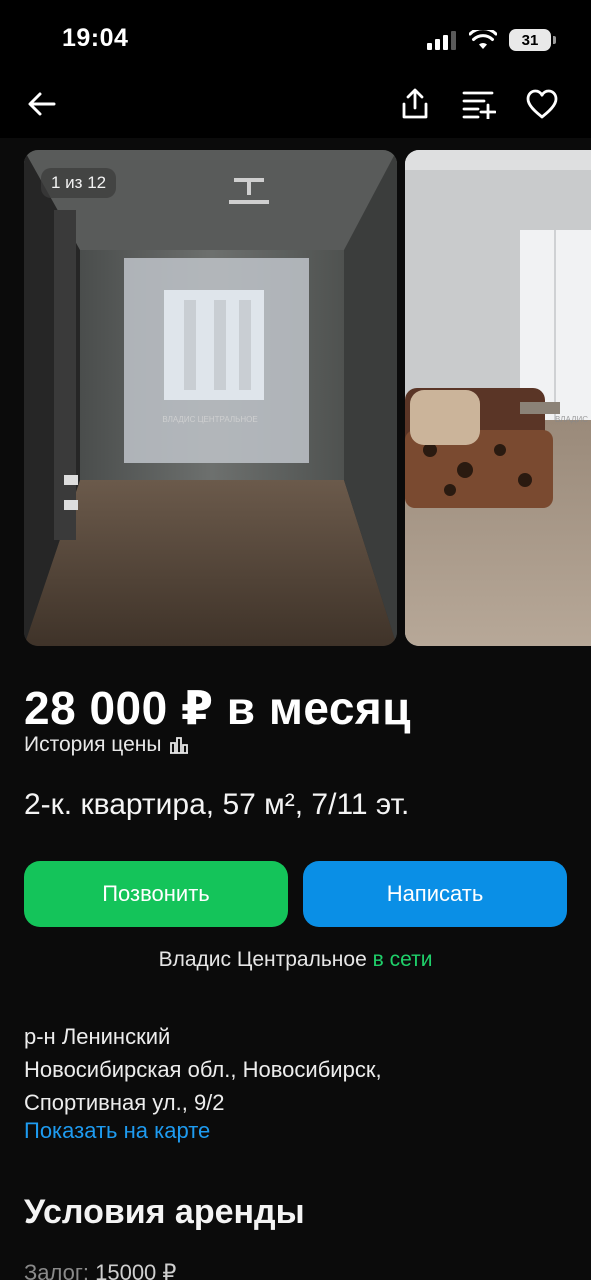 The image size is (591, 1280). I want to click on sofa-photo-image: ВЛАДИС, so click(498, 398).